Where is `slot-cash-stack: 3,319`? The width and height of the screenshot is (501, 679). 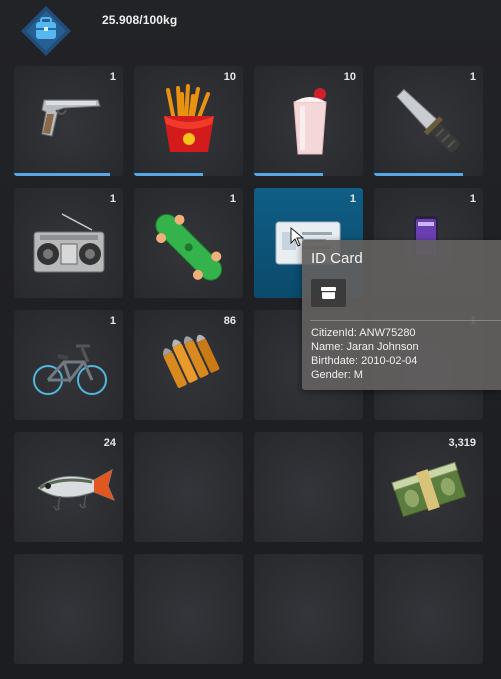
slot-cash-stack: 3,319 is located at coordinates (428, 487).